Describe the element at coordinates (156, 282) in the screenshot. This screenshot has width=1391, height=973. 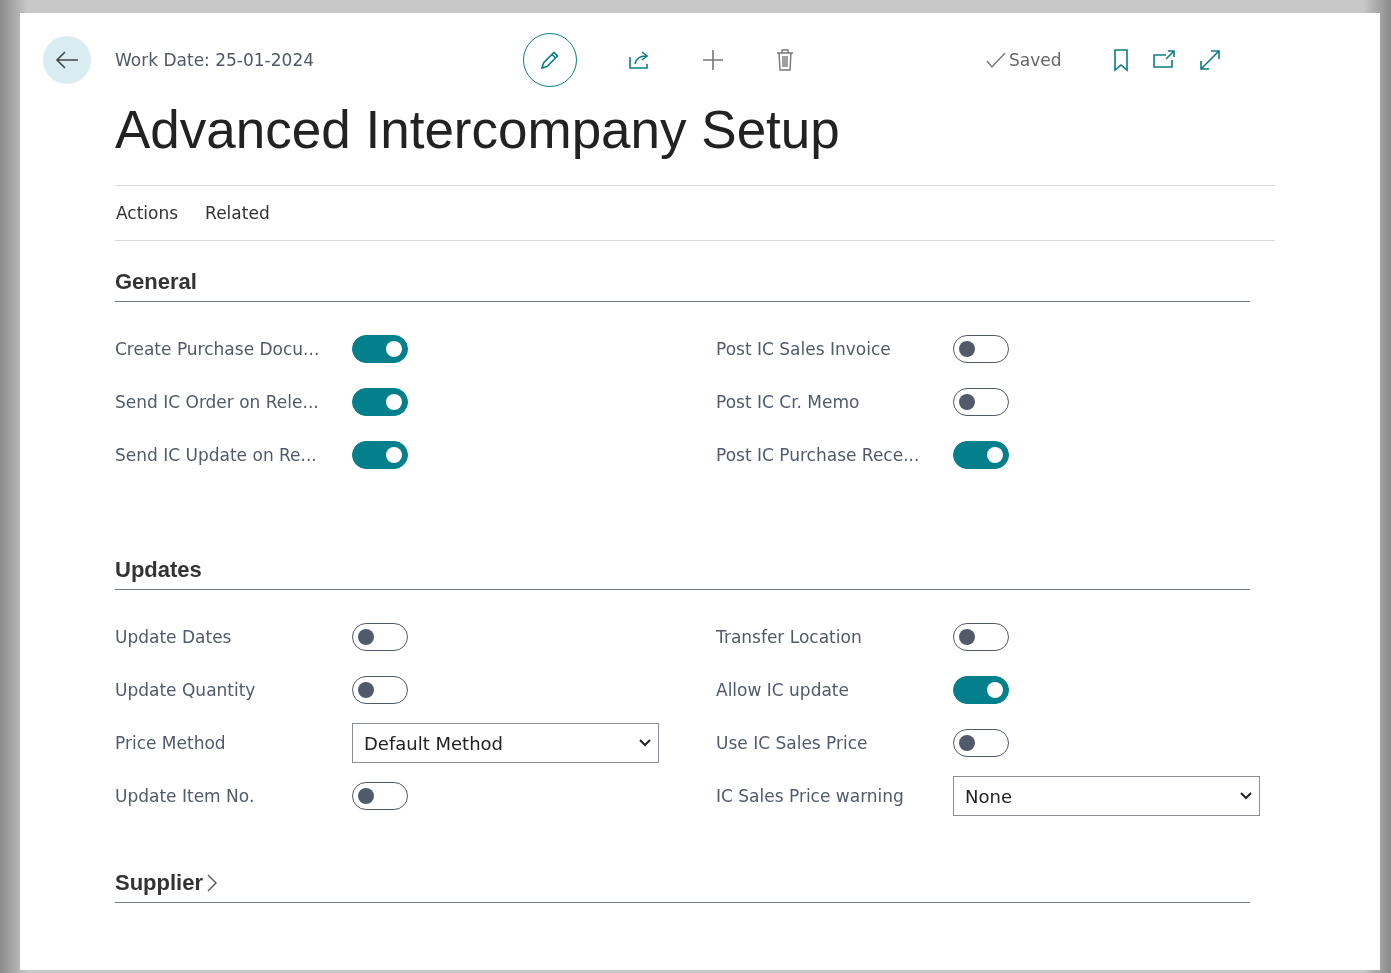
I see `section-title: General` at that location.